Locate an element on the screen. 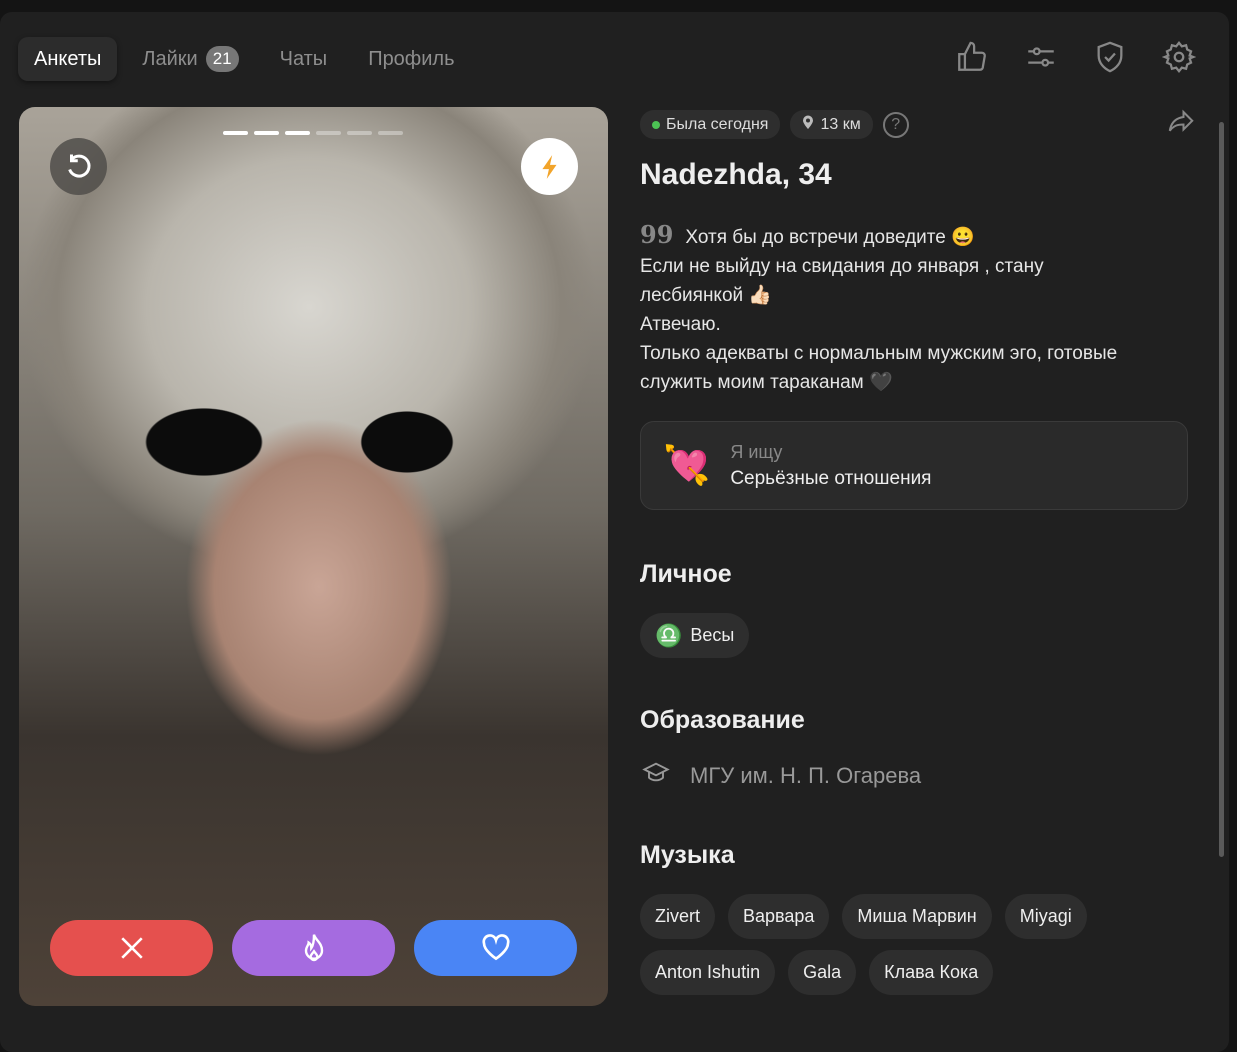 The image size is (1237, 1052). close-icon is located at coordinates (131, 948).